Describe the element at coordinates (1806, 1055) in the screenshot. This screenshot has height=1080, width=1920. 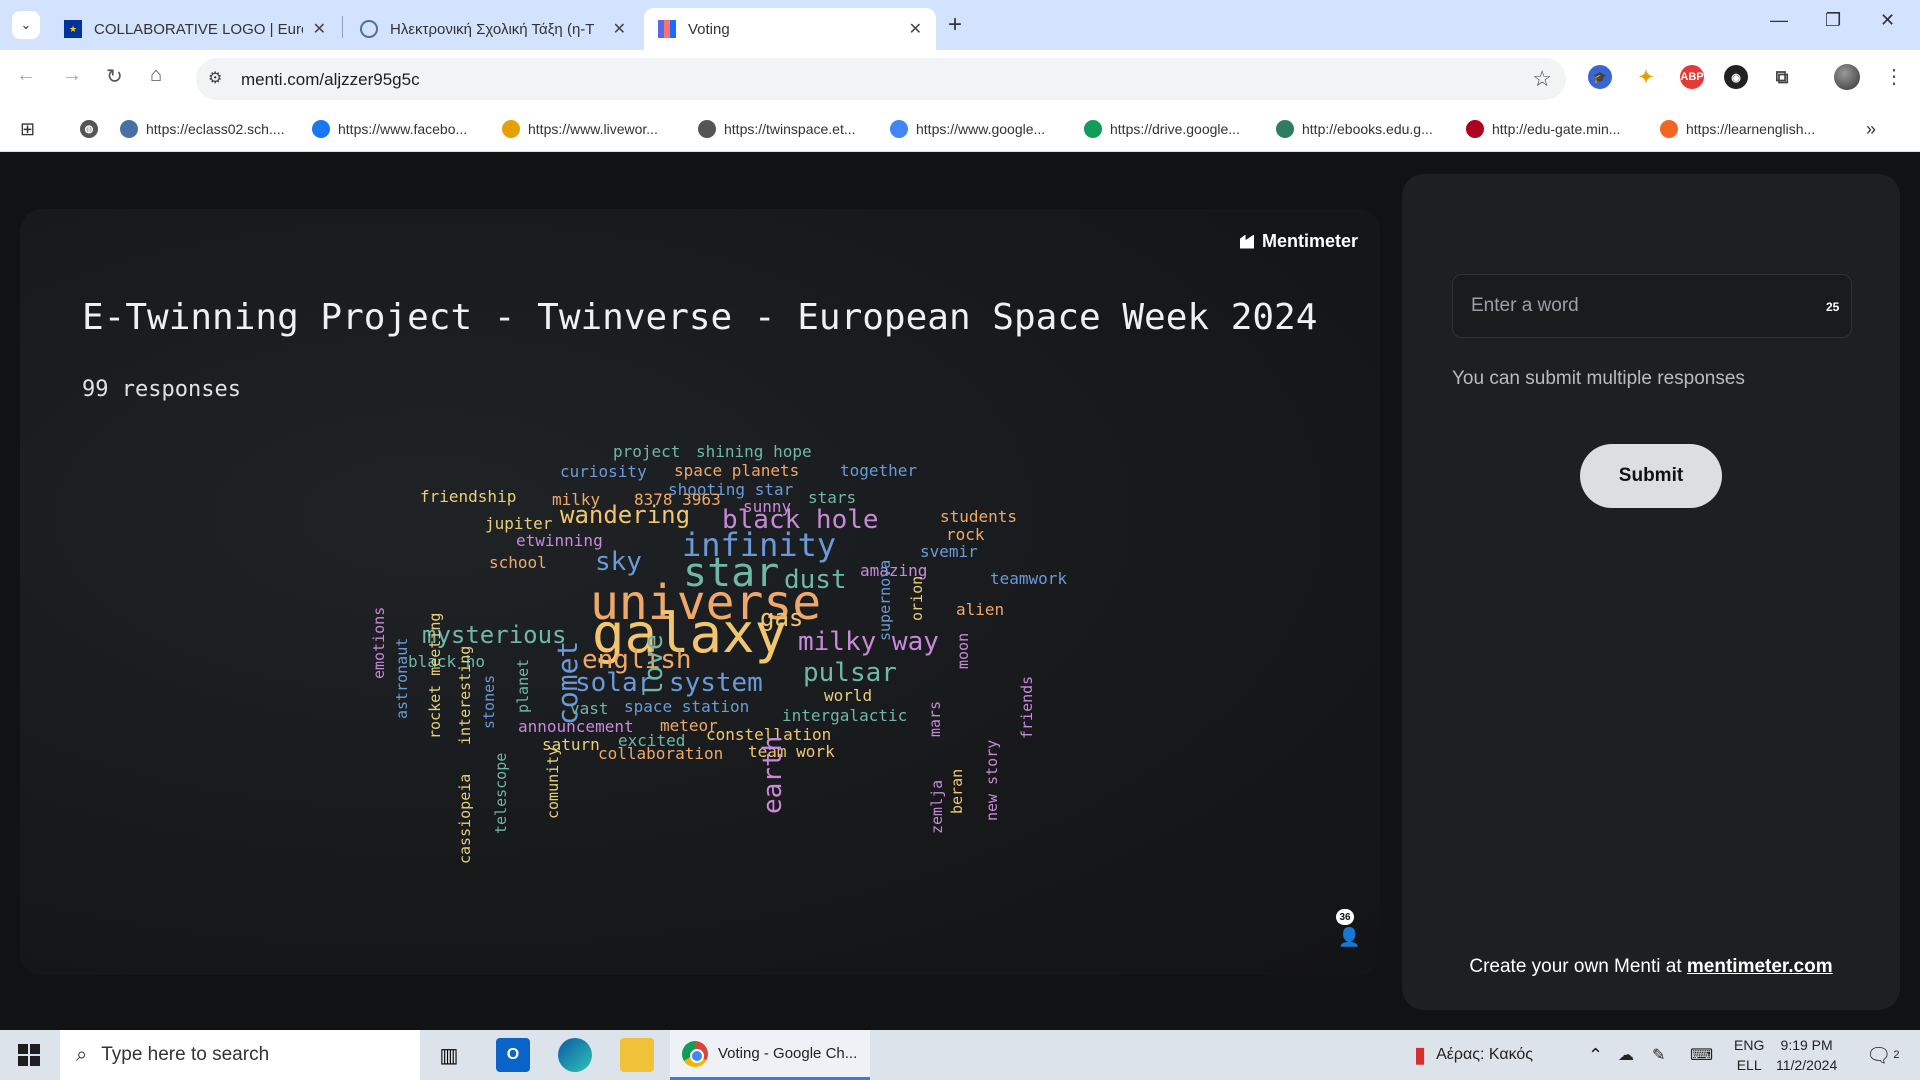
I see `clock: 9:19 PM 11/2/2024` at that location.